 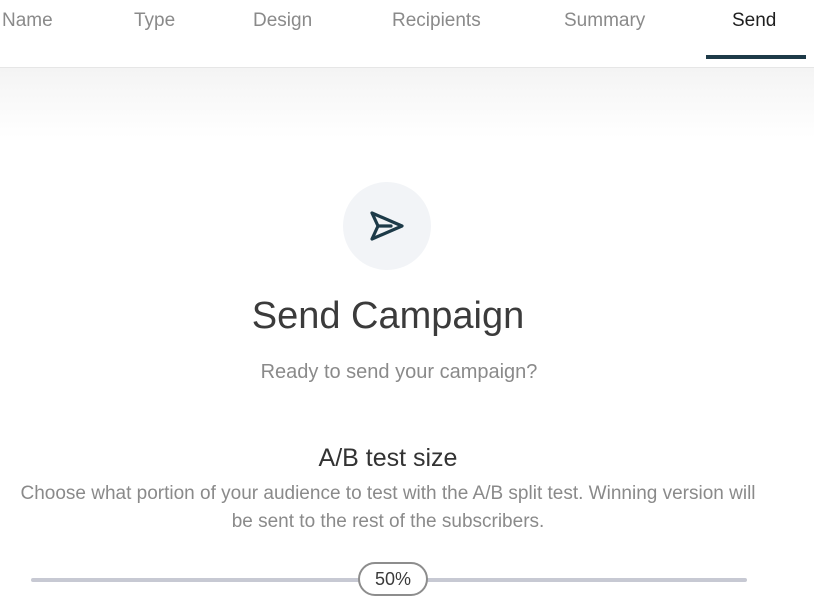 I want to click on send-paper-plane-icon, so click(x=387, y=226).